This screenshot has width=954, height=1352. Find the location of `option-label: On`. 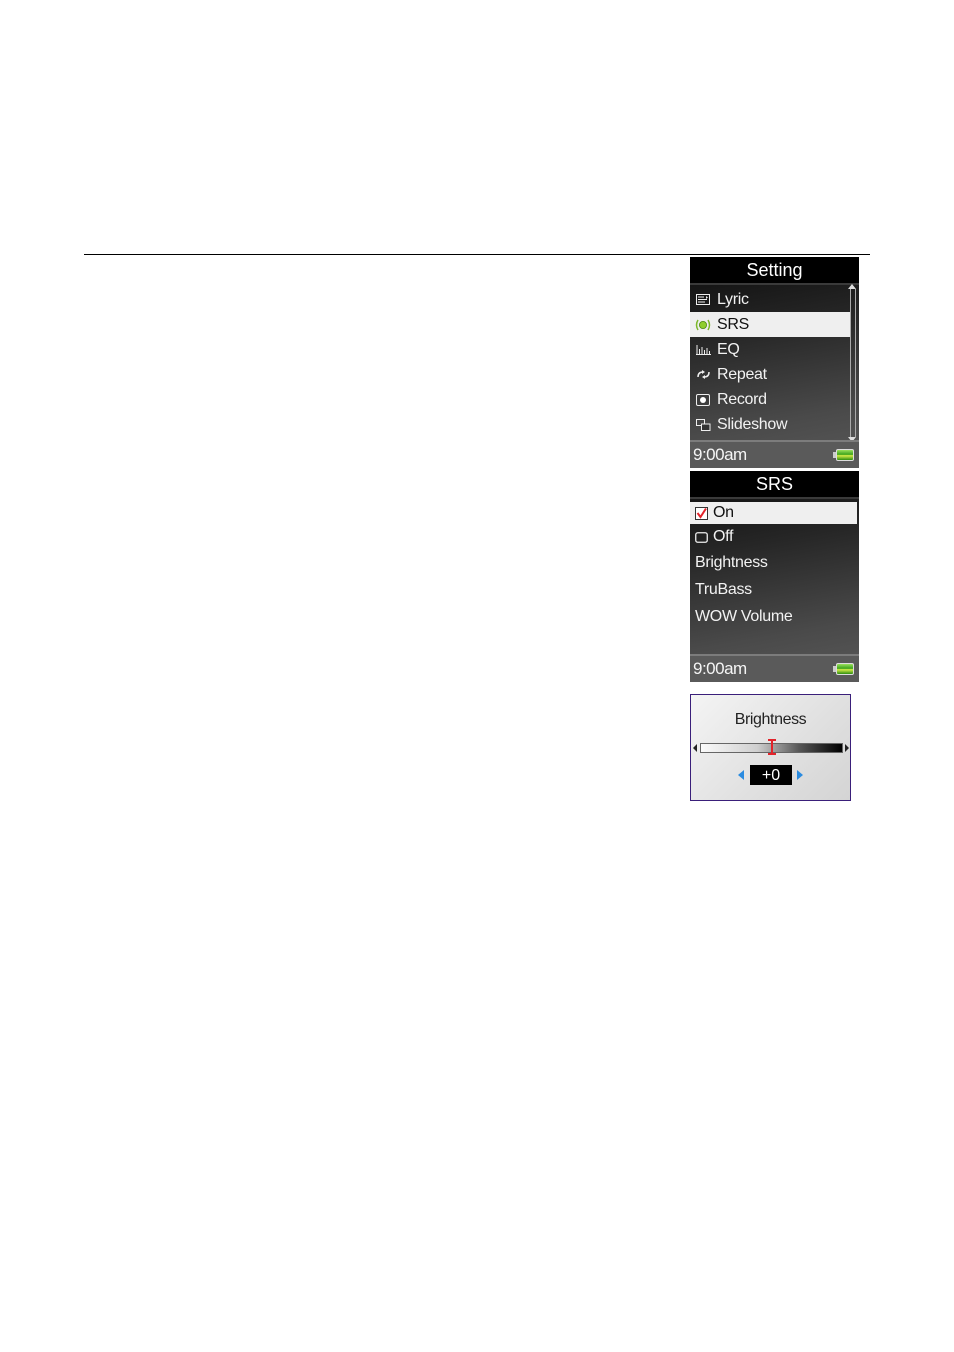

option-label: On is located at coordinates (723, 512).